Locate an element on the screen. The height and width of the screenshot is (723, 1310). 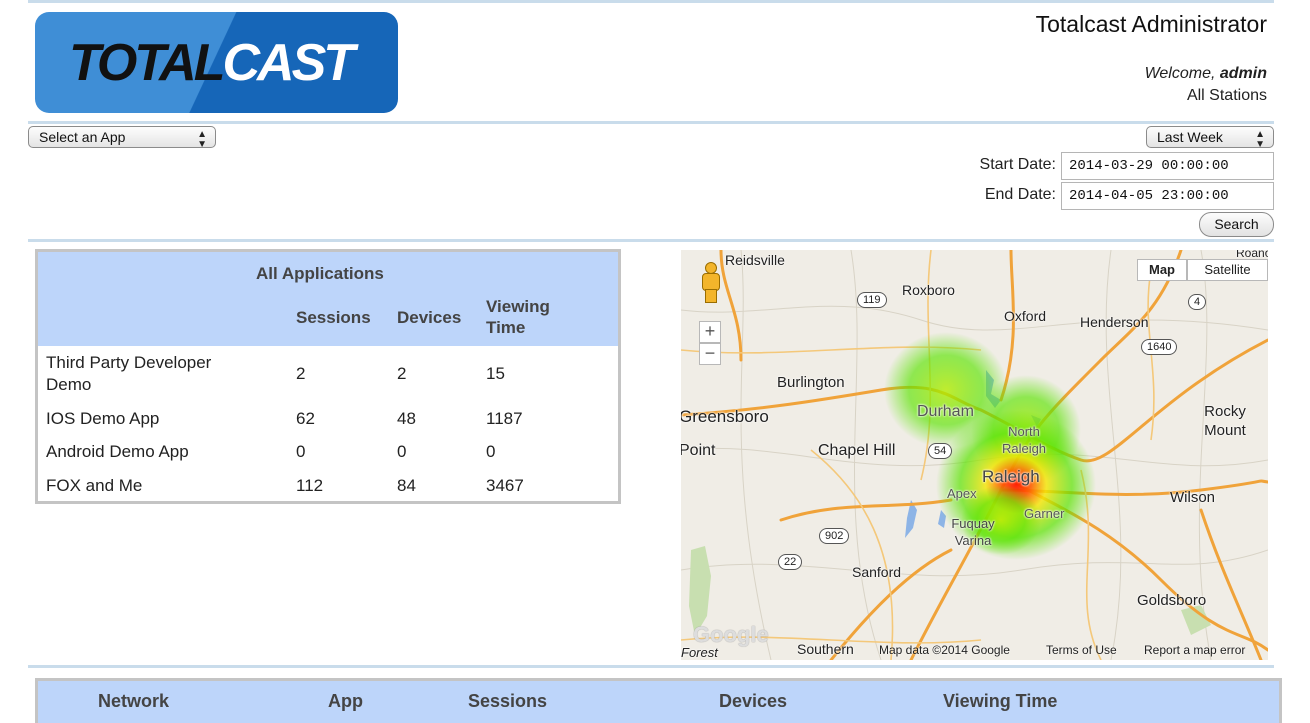
app-name: FOX and Me is located at coordinates (94, 485).